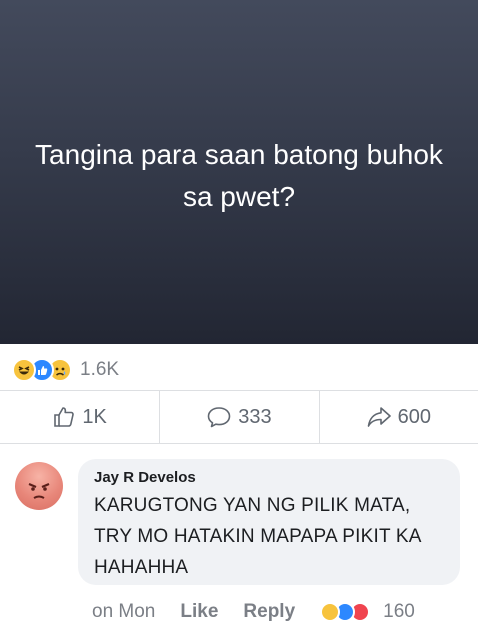 The height and width of the screenshot is (637, 478). What do you see at coordinates (414, 416) in the screenshot?
I see `share-count: 600` at bounding box center [414, 416].